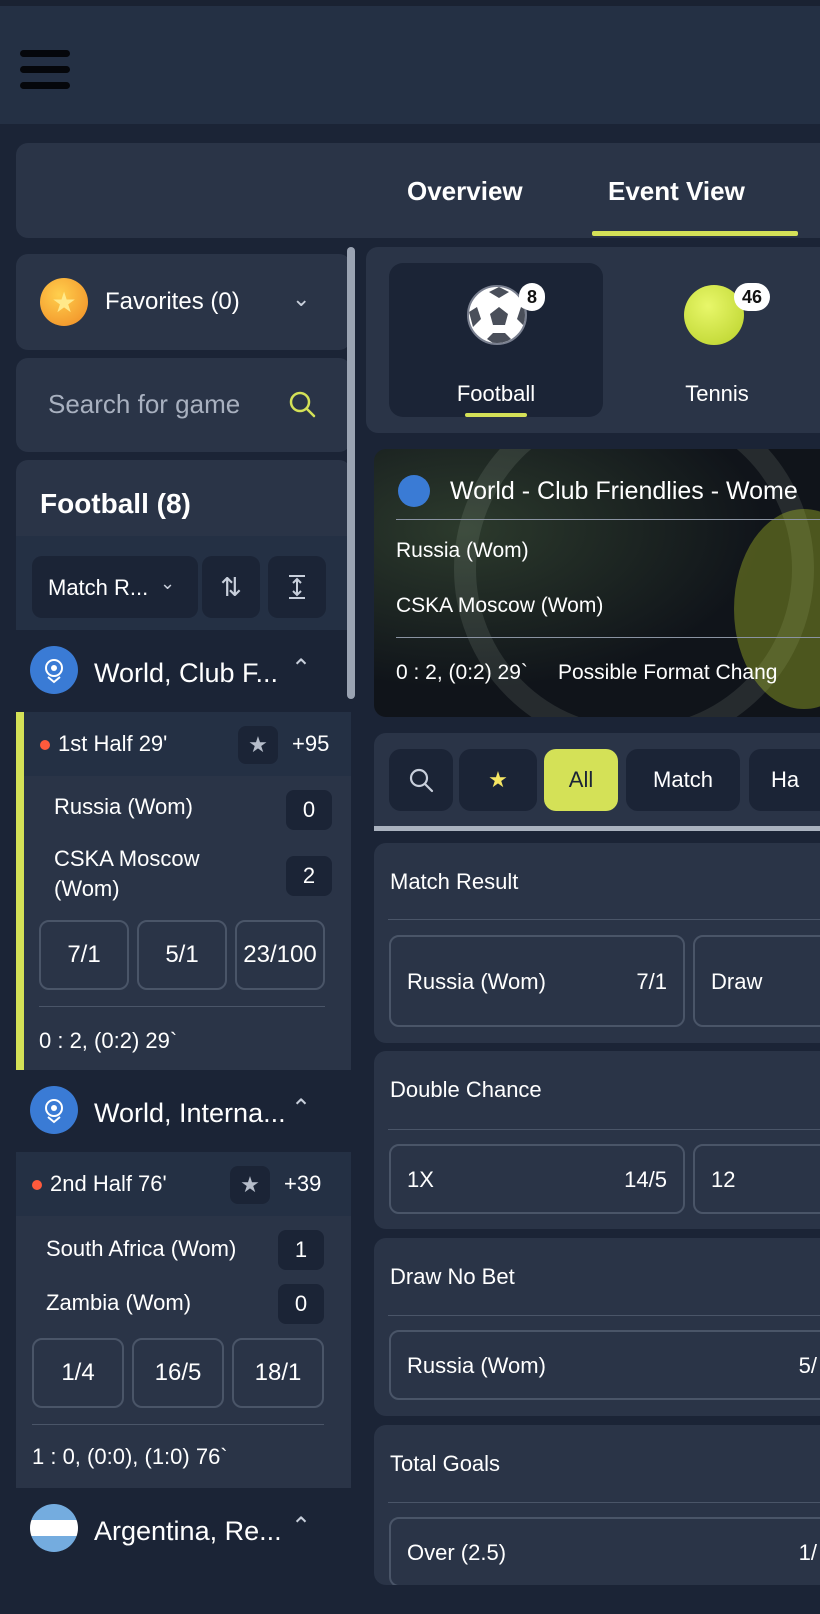  What do you see at coordinates (457, 1552) in the screenshot?
I see `selection-label: Over (2.5)` at bounding box center [457, 1552].